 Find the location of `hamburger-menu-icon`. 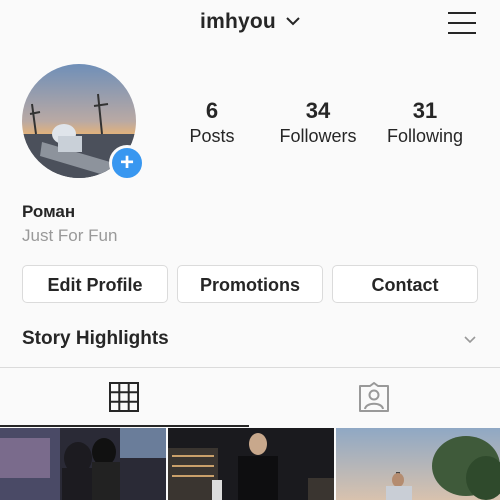

hamburger-menu-icon is located at coordinates (462, 23).